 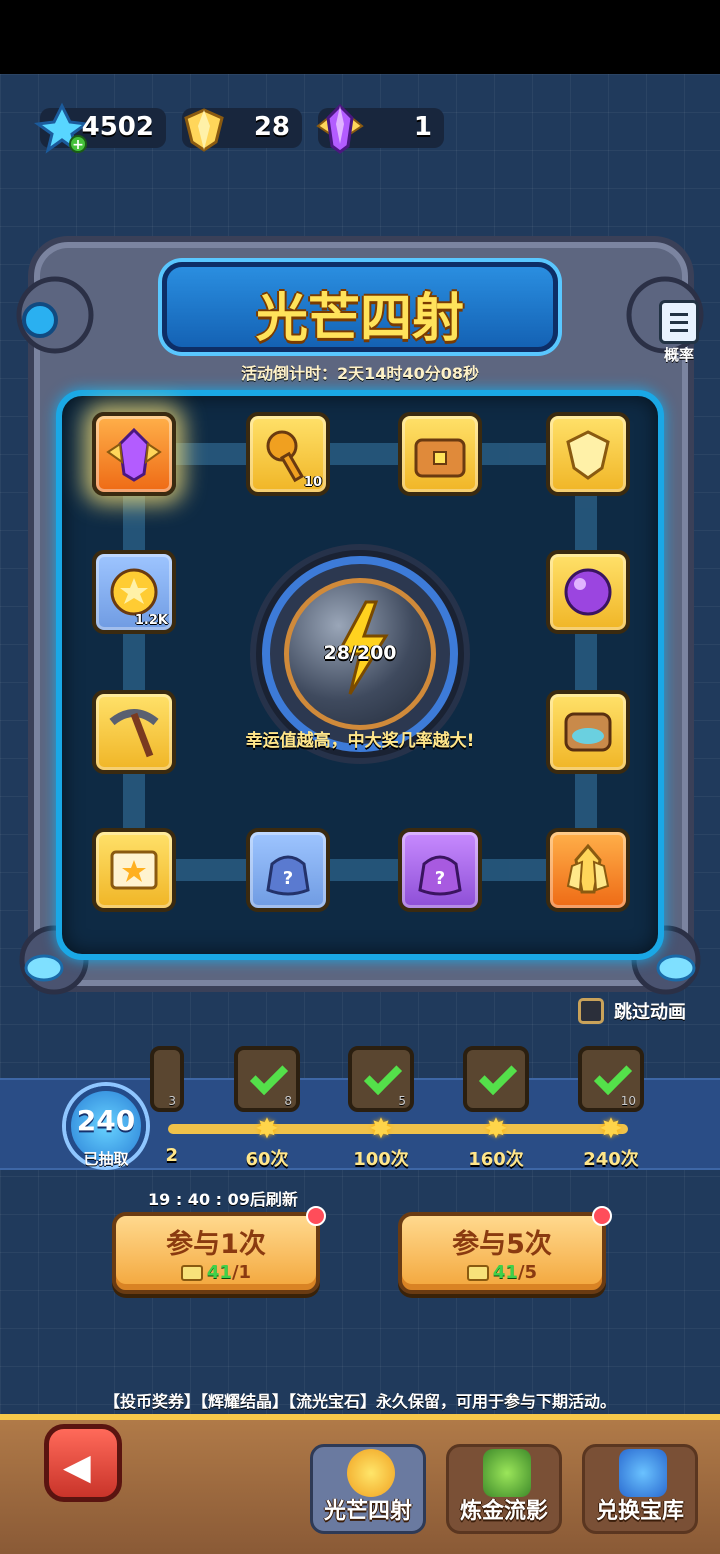 I want to click on draw-five-label: 参与5次, so click(x=502, y=1244).